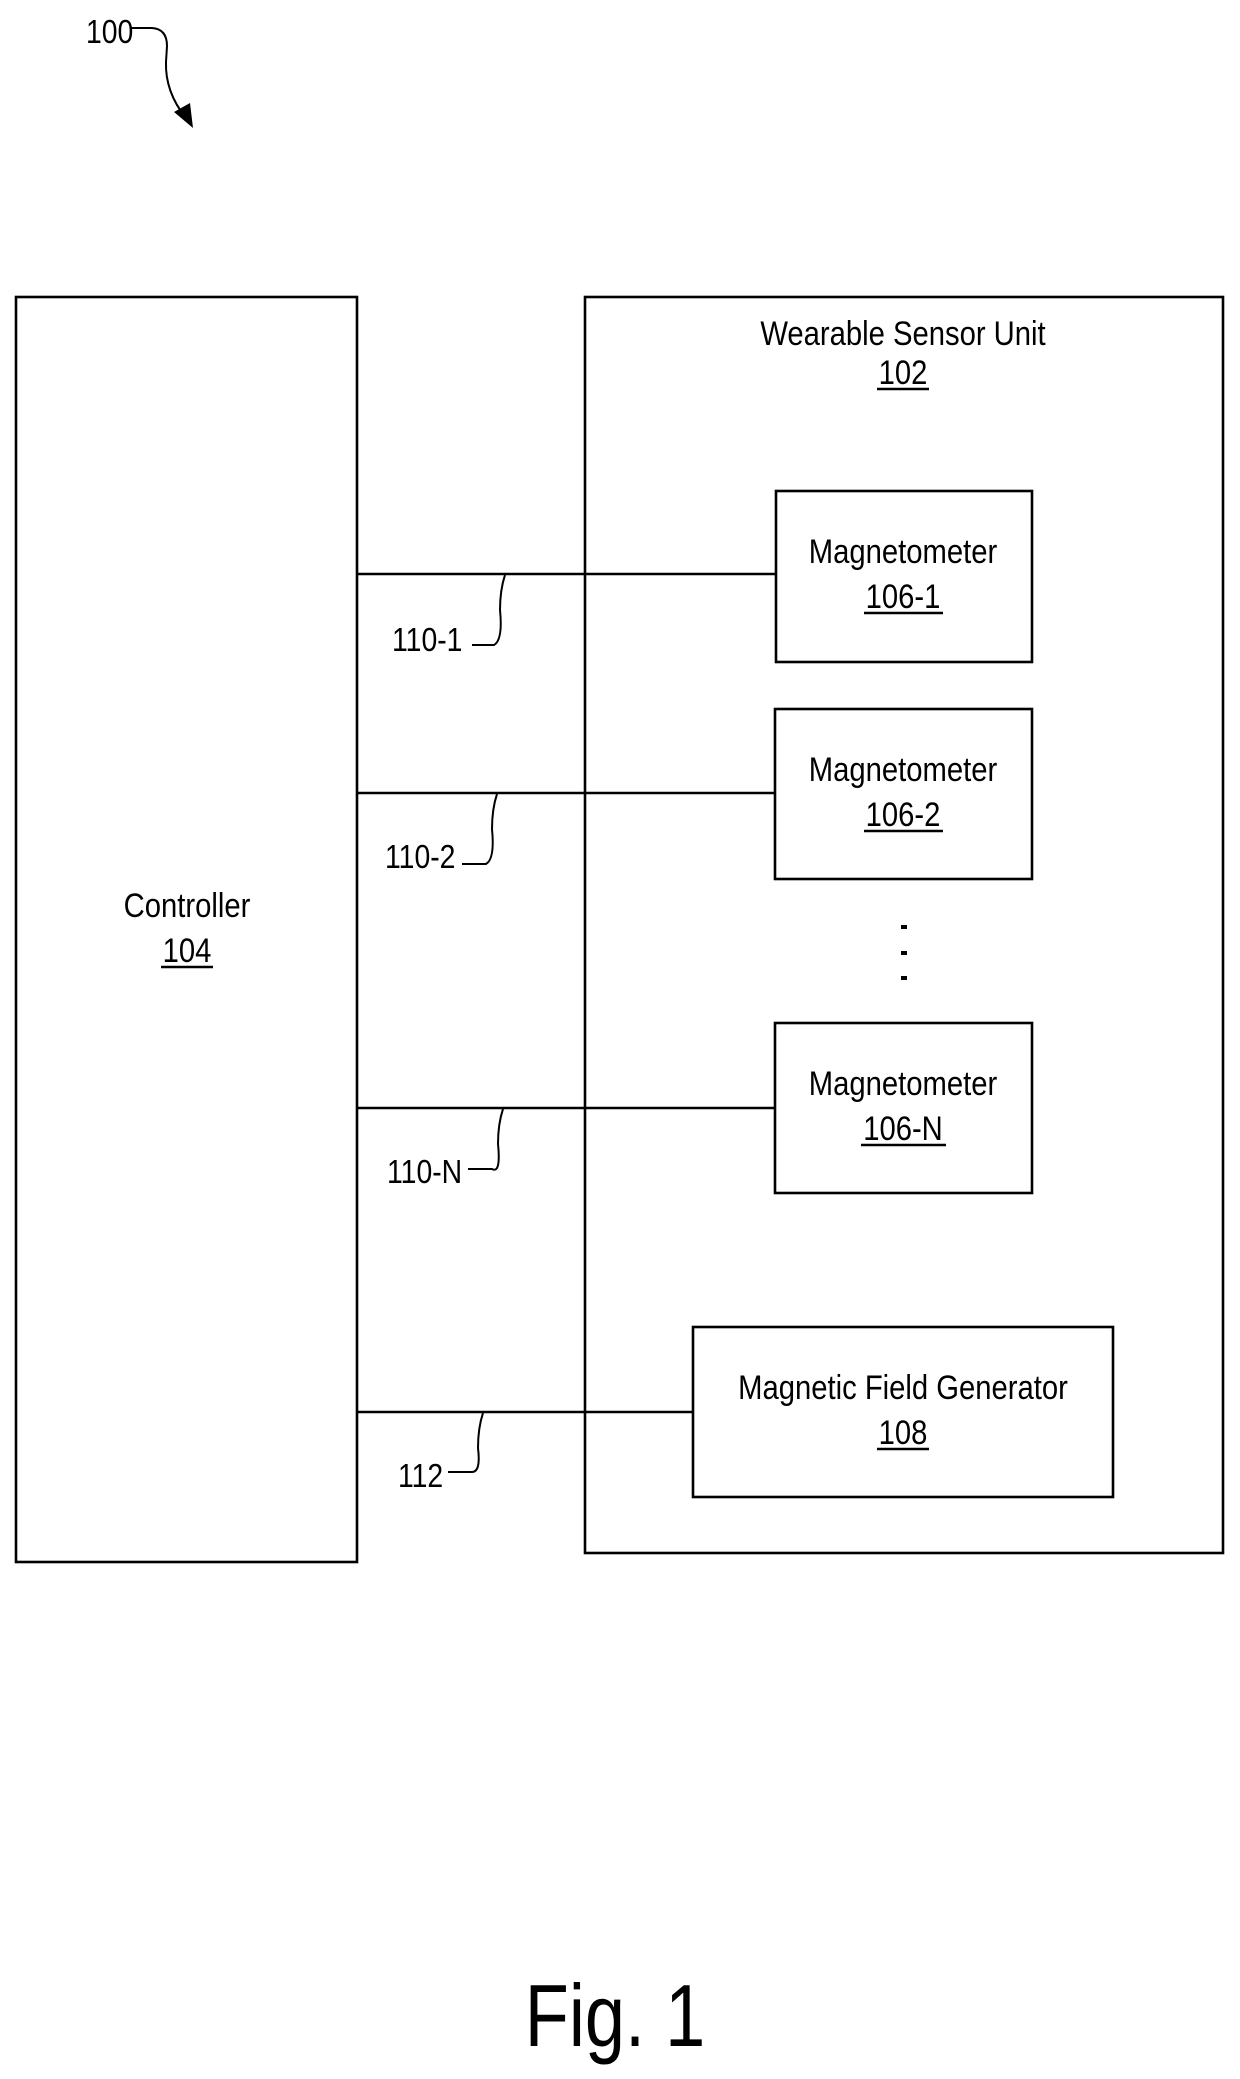  Describe the element at coordinates (420, 857) in the screenshot. I see `connection-110-2-label: 110-2` at that location.